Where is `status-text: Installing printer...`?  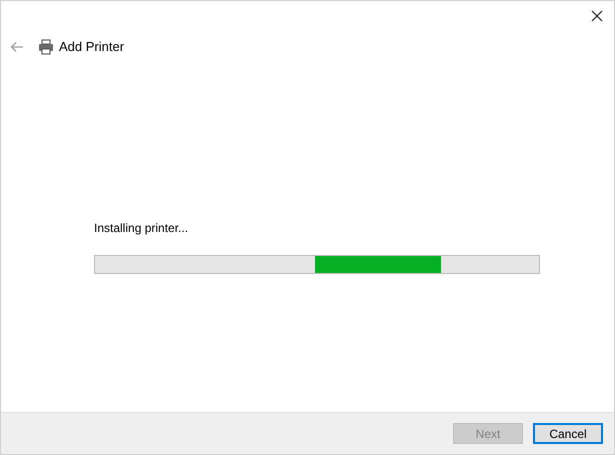
status-text: Installing printer... is located at coordinates (142, 228).